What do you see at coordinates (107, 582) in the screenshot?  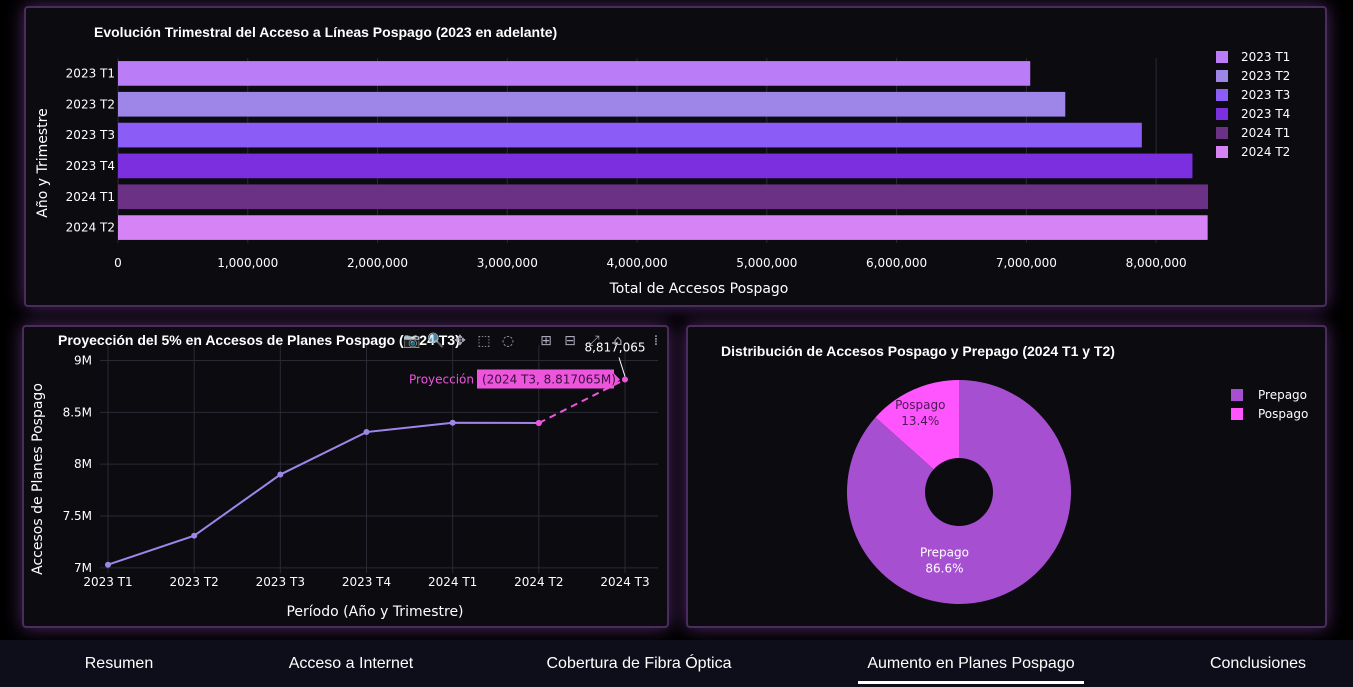 I see `line-x-tick: 2023 T1` at bounding box center [107, 582].